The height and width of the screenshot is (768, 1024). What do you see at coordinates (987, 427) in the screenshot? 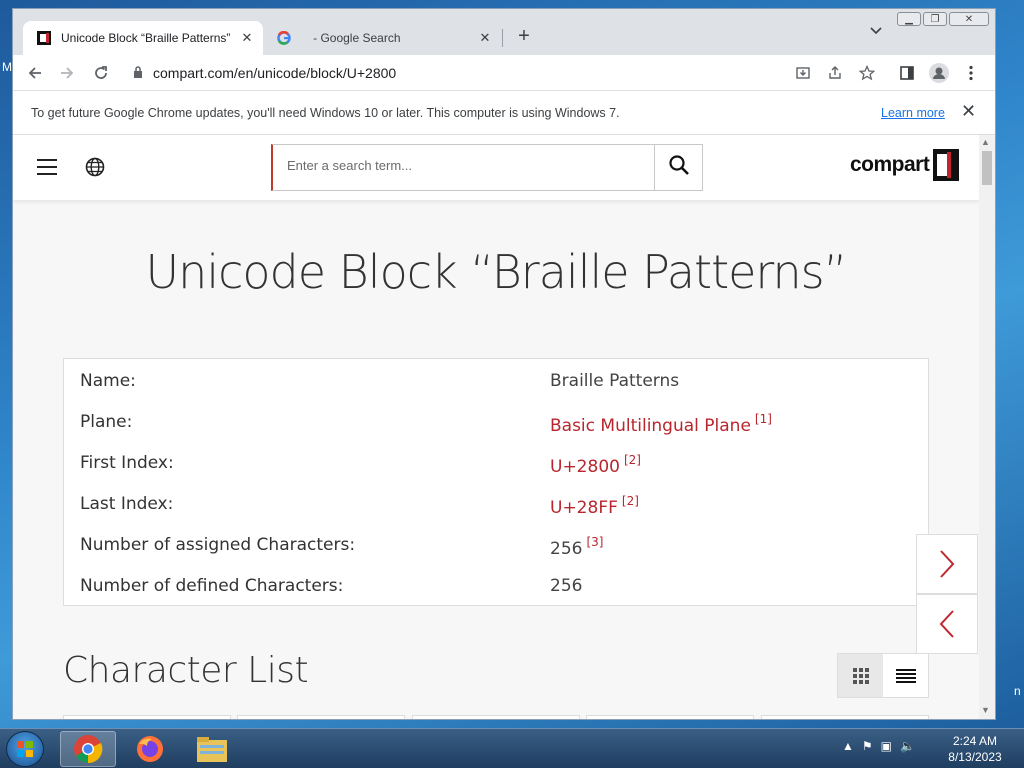
I see `page-scrollbar: ▲ ▼` at bounding box center [987, 427].